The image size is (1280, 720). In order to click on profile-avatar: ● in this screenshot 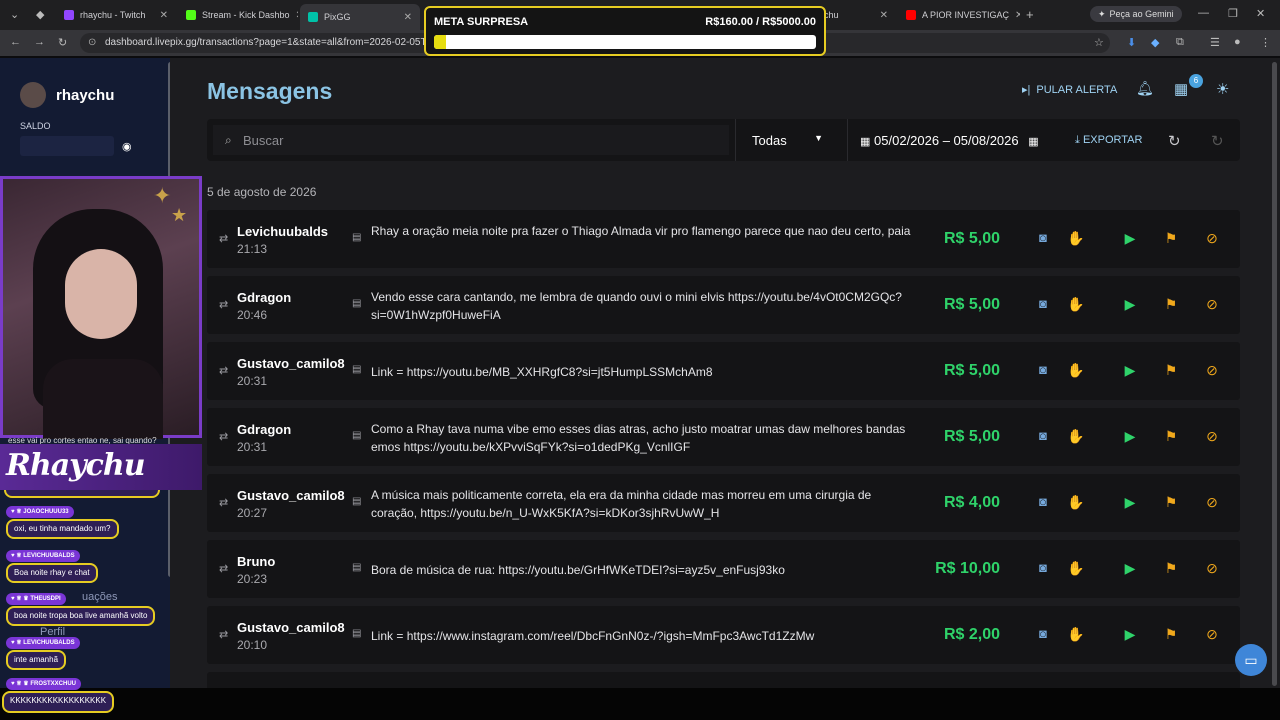, I will do `click(1237, 42)`.